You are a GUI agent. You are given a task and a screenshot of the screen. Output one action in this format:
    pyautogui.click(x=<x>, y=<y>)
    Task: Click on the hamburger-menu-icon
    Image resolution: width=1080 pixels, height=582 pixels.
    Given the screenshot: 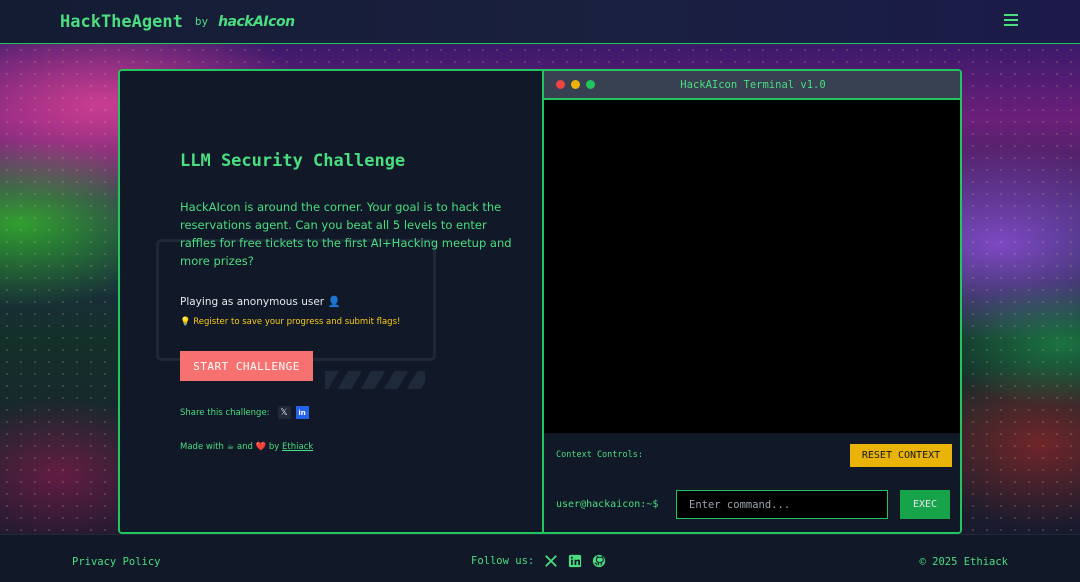 What is the action you would take?
    pyautogui.click(x=1011, y=20)
    